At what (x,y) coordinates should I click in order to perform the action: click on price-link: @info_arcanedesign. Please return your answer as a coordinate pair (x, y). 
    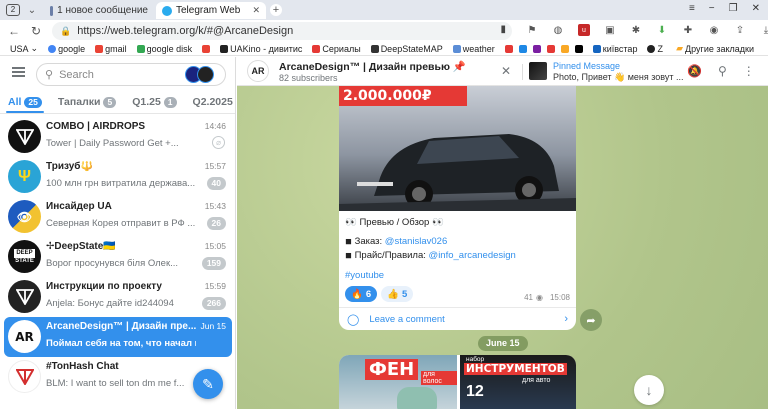
    Looking at the image, I should click on (472, 255).